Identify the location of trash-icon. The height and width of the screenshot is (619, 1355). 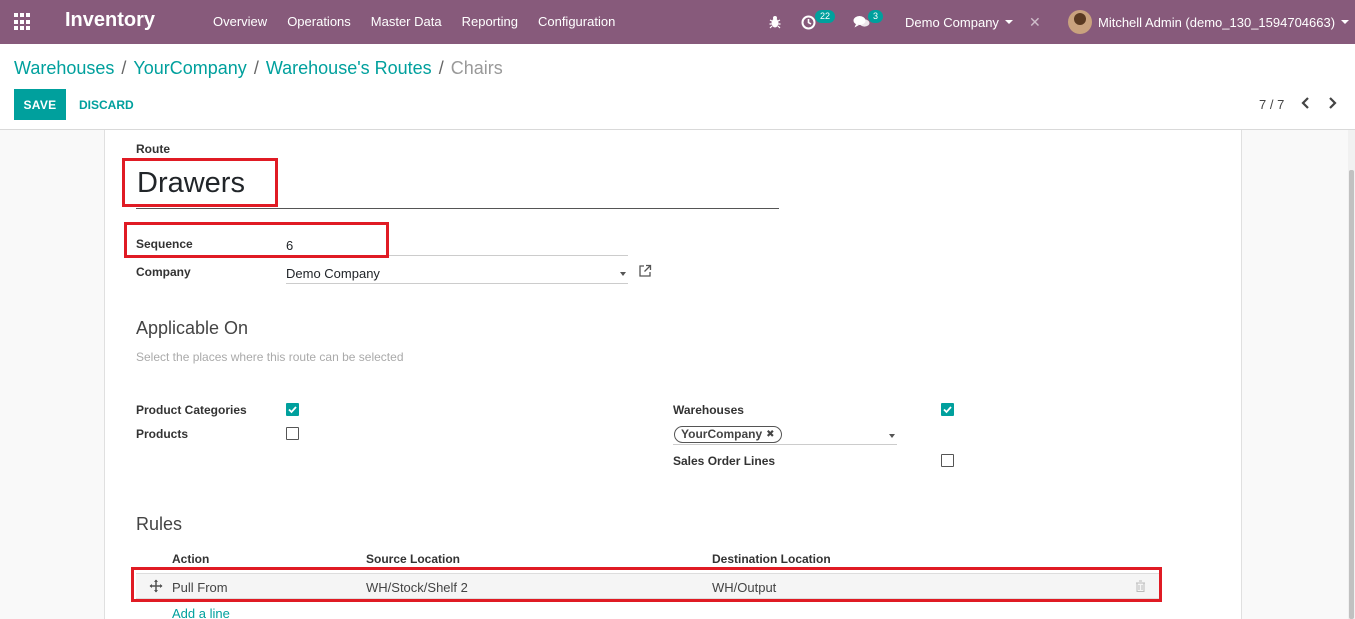
(1140, 586).